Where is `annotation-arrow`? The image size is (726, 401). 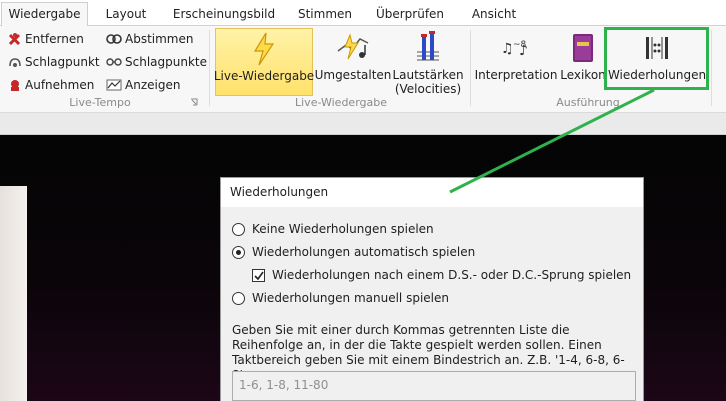
annotation-arrow is located at coordinates (552, 141).